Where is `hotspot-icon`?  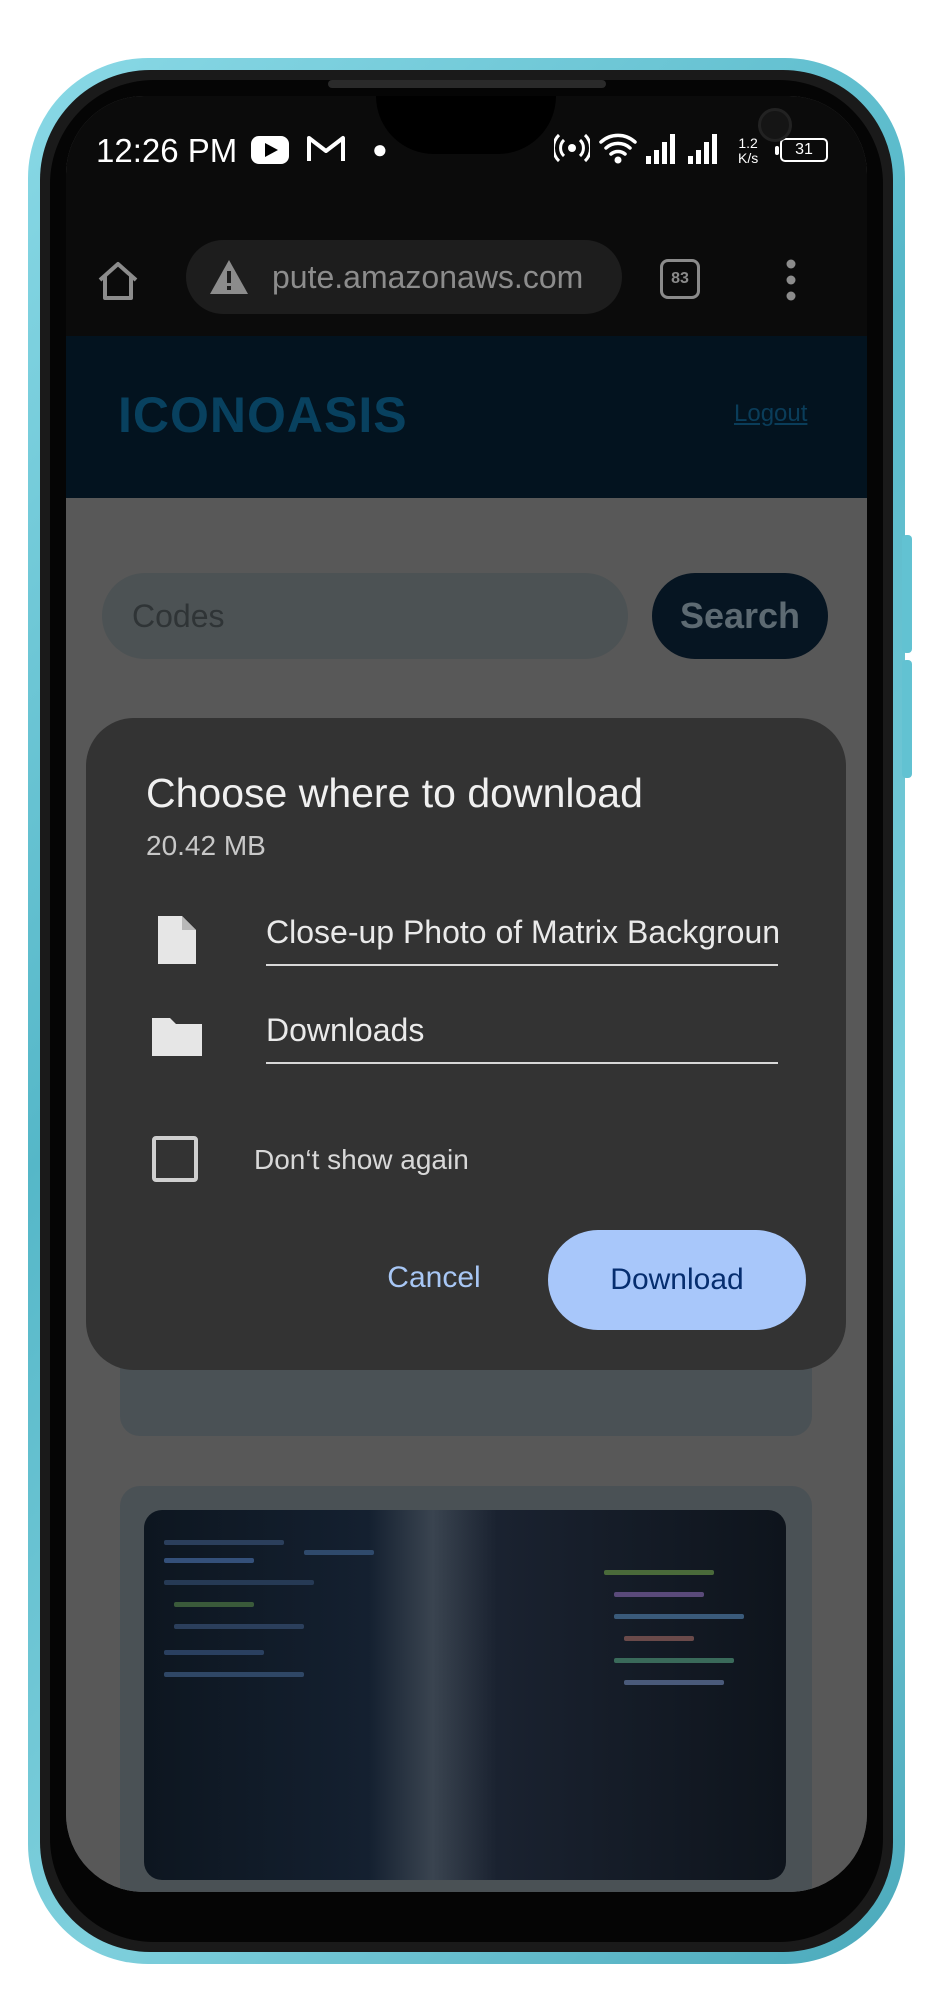
hotspot-icon is located at coordinates (572, 151).